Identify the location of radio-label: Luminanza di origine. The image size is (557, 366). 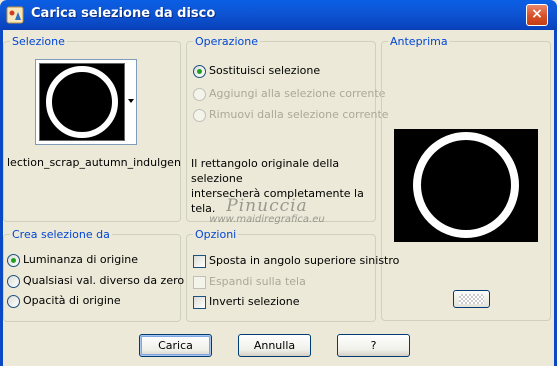
(80, 259).